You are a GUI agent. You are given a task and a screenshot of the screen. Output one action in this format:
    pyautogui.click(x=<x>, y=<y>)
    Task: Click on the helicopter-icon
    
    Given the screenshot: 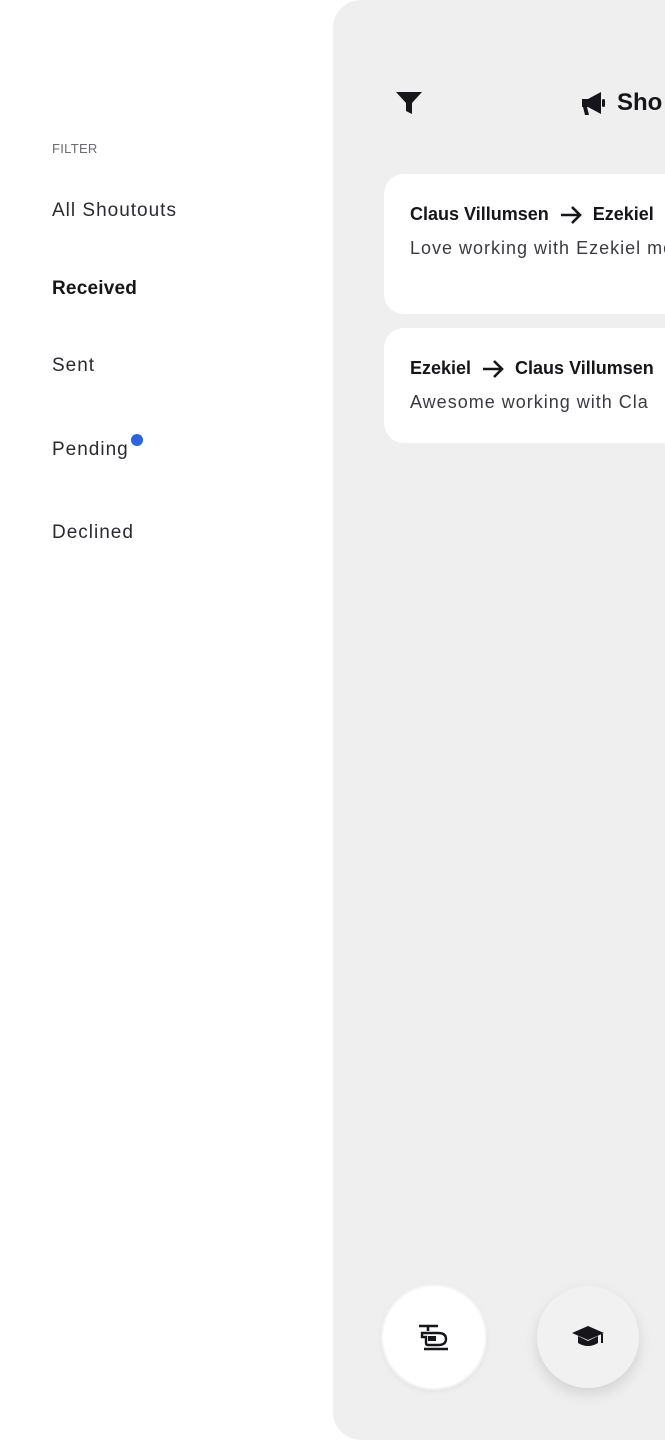 What is the action you would take?
    pyautogui.click(x=433, y=1337)
    